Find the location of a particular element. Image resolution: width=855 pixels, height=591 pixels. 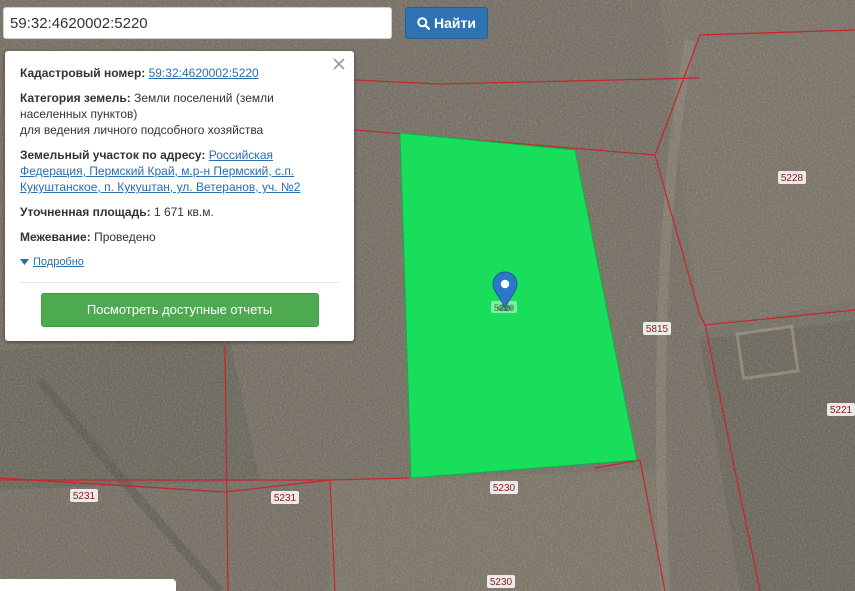

details-link: Подробно is located at coordinates (58, 262).